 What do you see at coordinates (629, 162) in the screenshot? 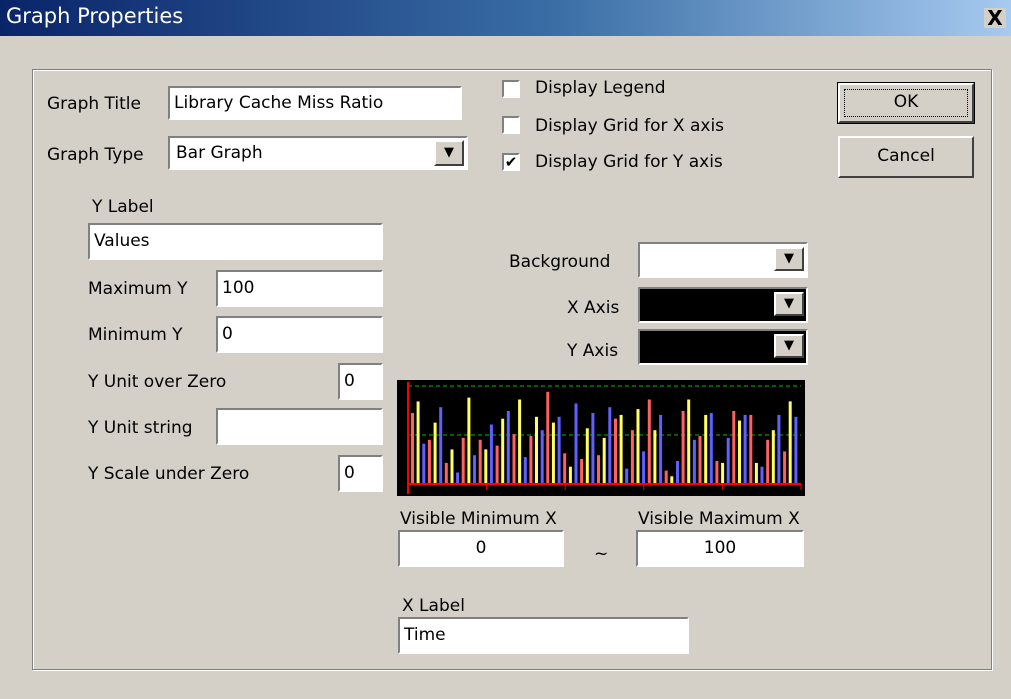
I see `display-grid-y-label: Display Grid for Y axis` at bounding box center [629, 162].